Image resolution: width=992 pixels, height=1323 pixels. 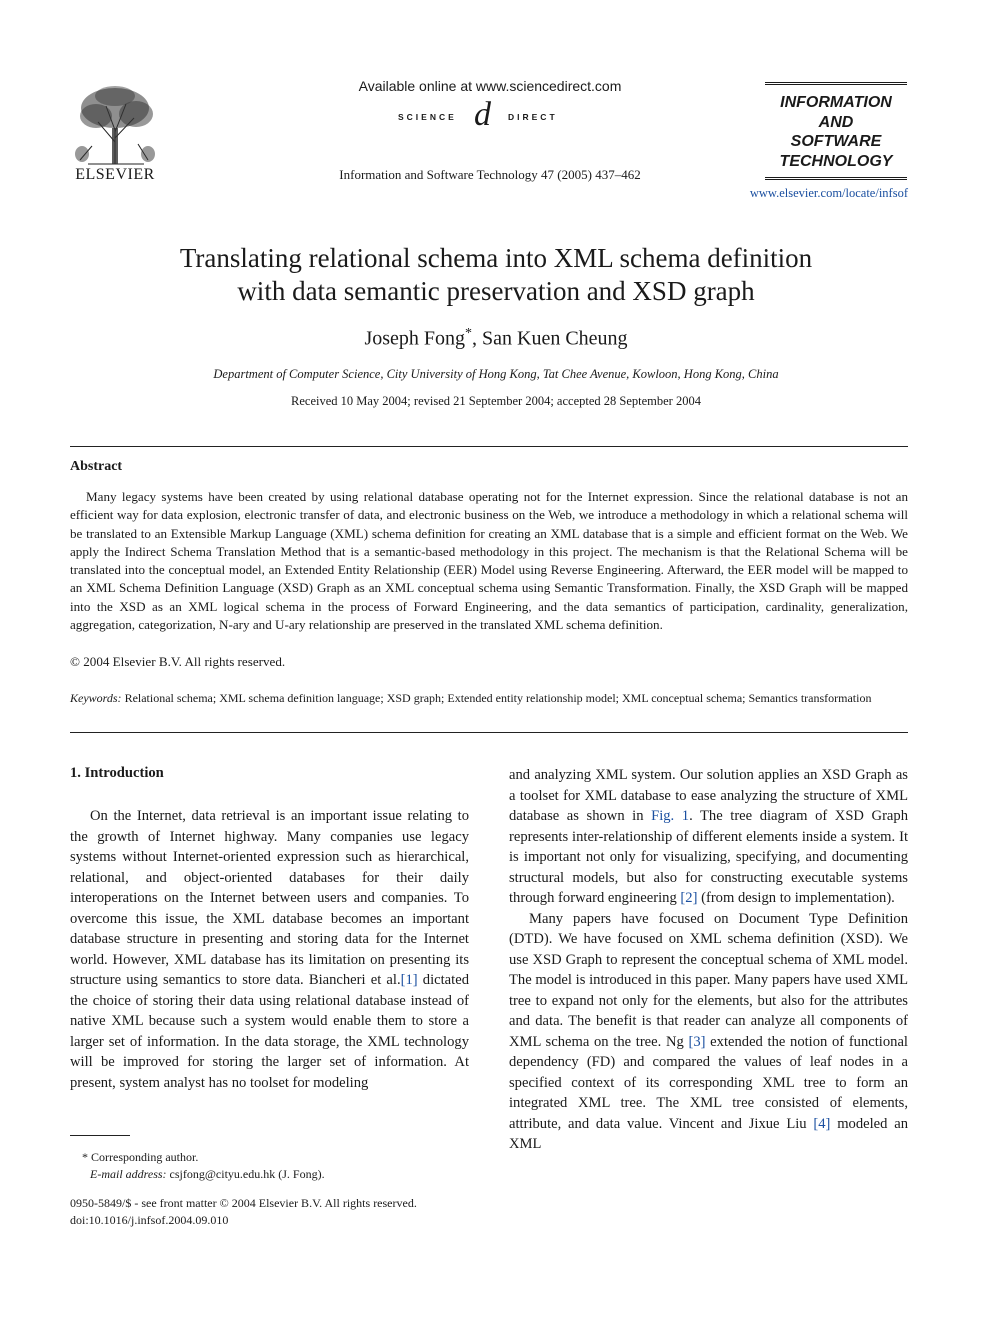 What do you see at coordinates (533, 117) in the screenshot?
I see `sciencedirect-logo-right: DIRECT` at bounding box center [533, 117].